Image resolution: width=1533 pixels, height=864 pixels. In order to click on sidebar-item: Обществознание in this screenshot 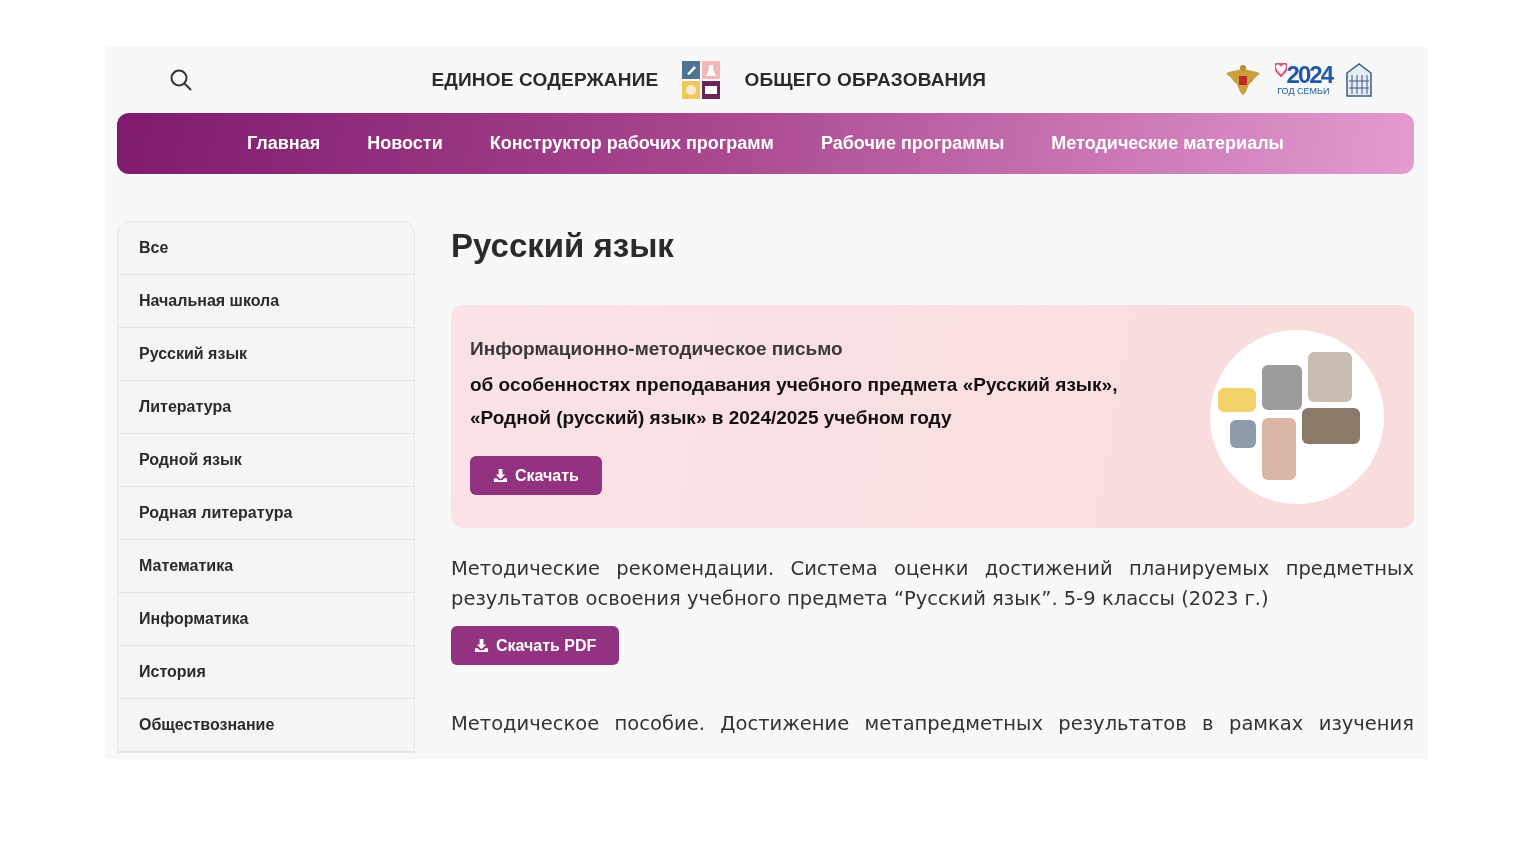, I will do `click(266, 725)`.